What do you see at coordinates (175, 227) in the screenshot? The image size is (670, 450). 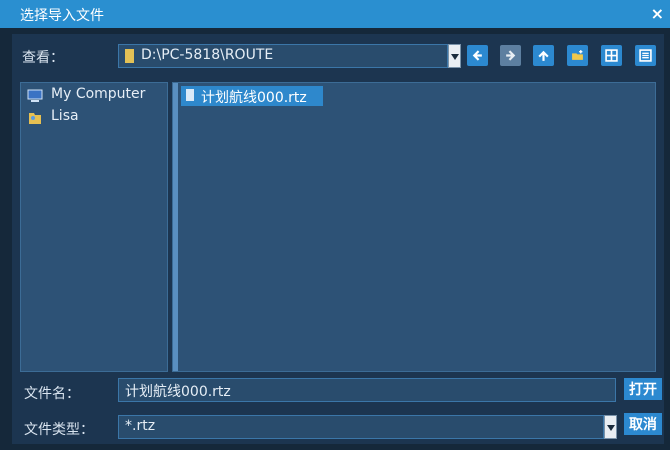 I see `file-list-divider` at bounding box center [175, 227].